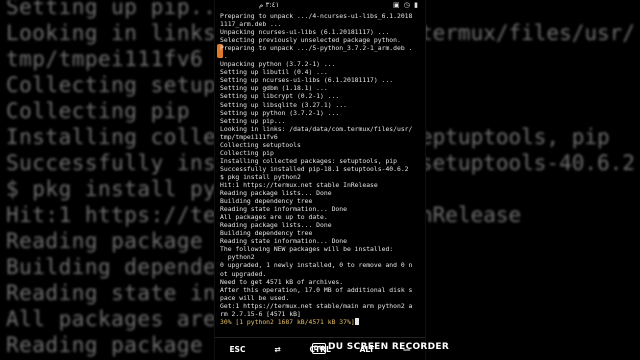 The width and height of the screenshot is (640, 360). I want to click on terminal-cursor, so click(356, 321).